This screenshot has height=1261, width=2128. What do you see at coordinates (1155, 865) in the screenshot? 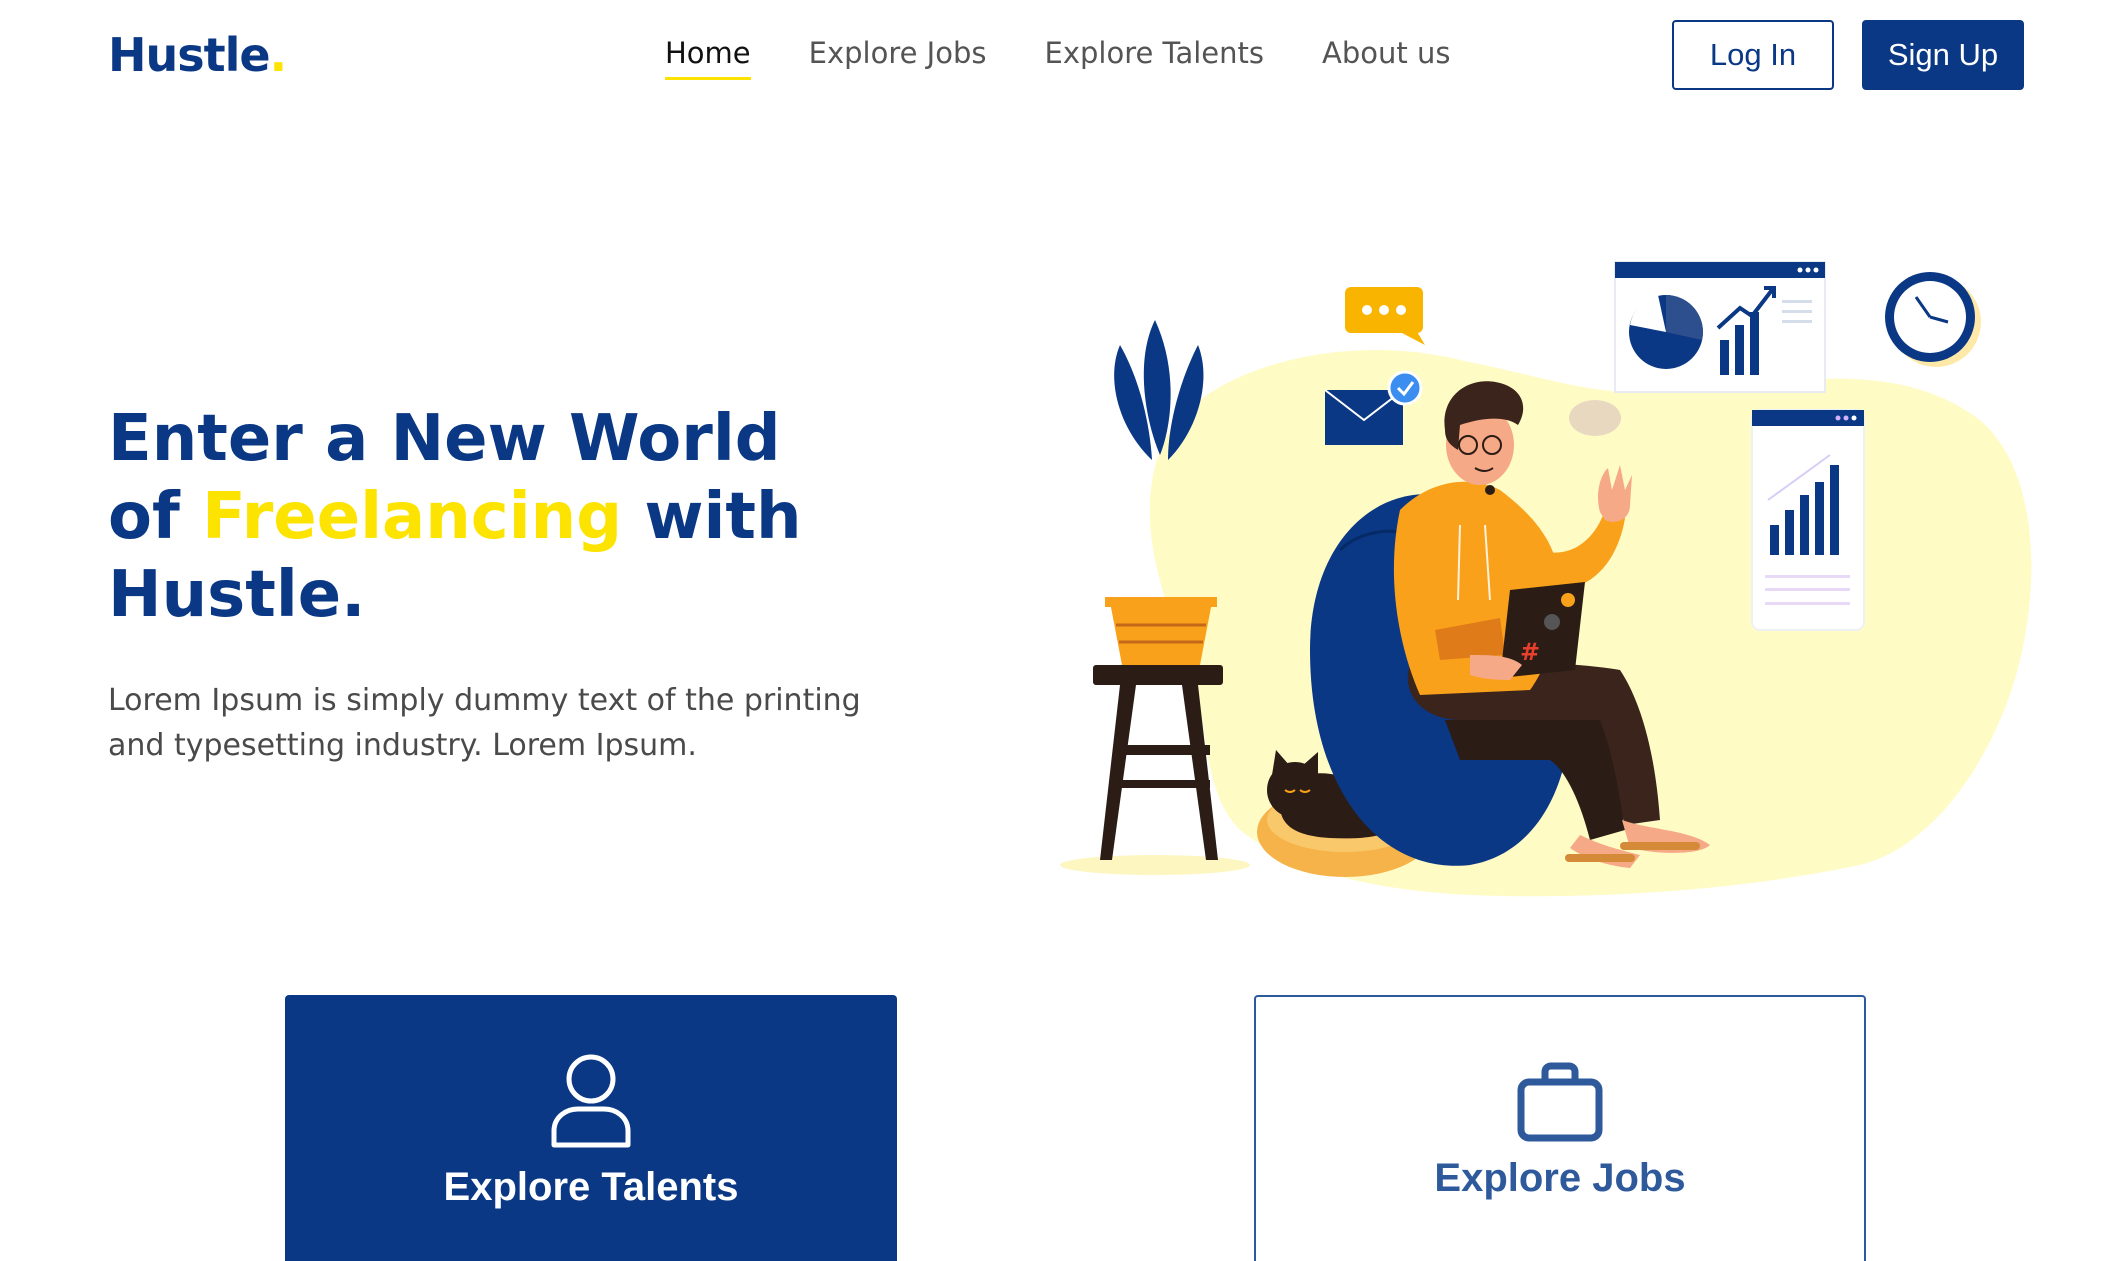
I see `floor-shadow-left` at bounding box center [1155, 865].